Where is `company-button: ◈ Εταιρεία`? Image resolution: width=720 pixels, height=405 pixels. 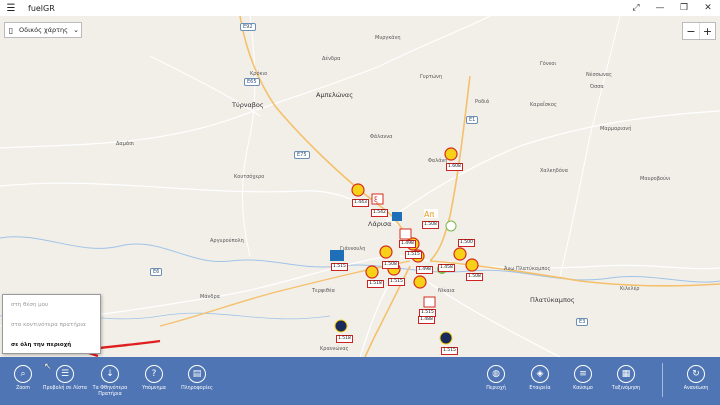 company-button: ◈ Εταιρεία is located at coordinates (540, 381).